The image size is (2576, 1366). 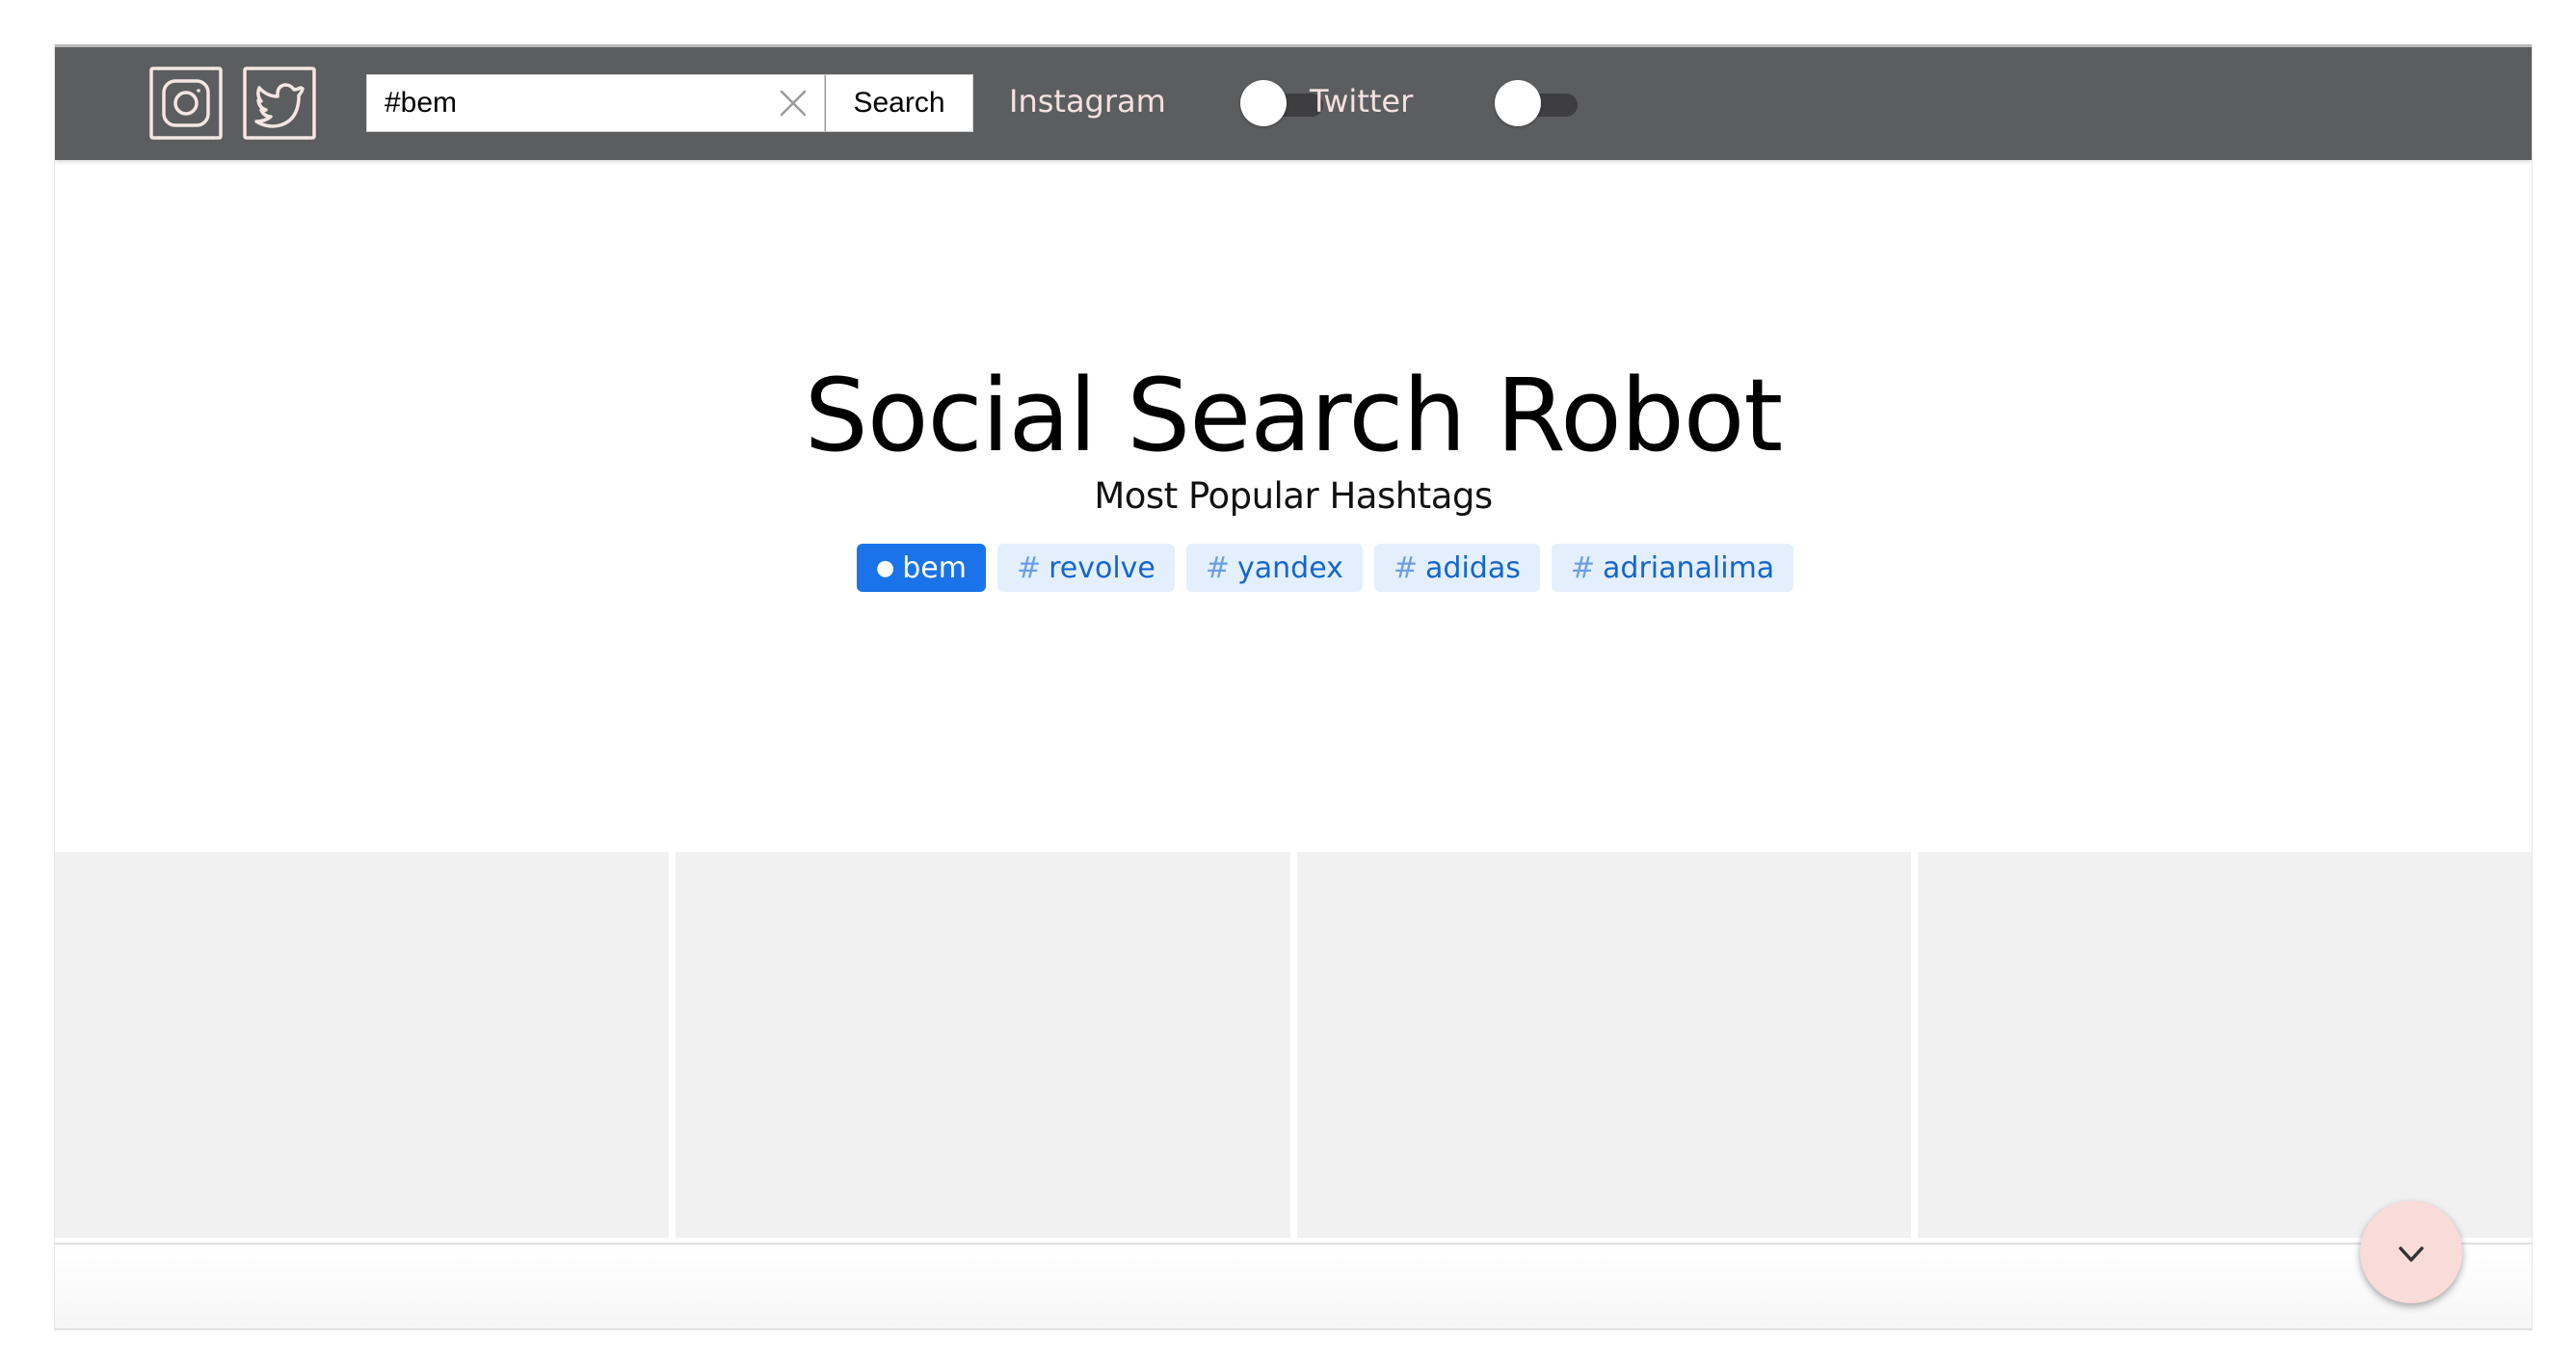 What do you see at coordinates (1102, 568) in the screenshot?
I see `hashtag-label: revolve` at bounding box center [1102, 568].